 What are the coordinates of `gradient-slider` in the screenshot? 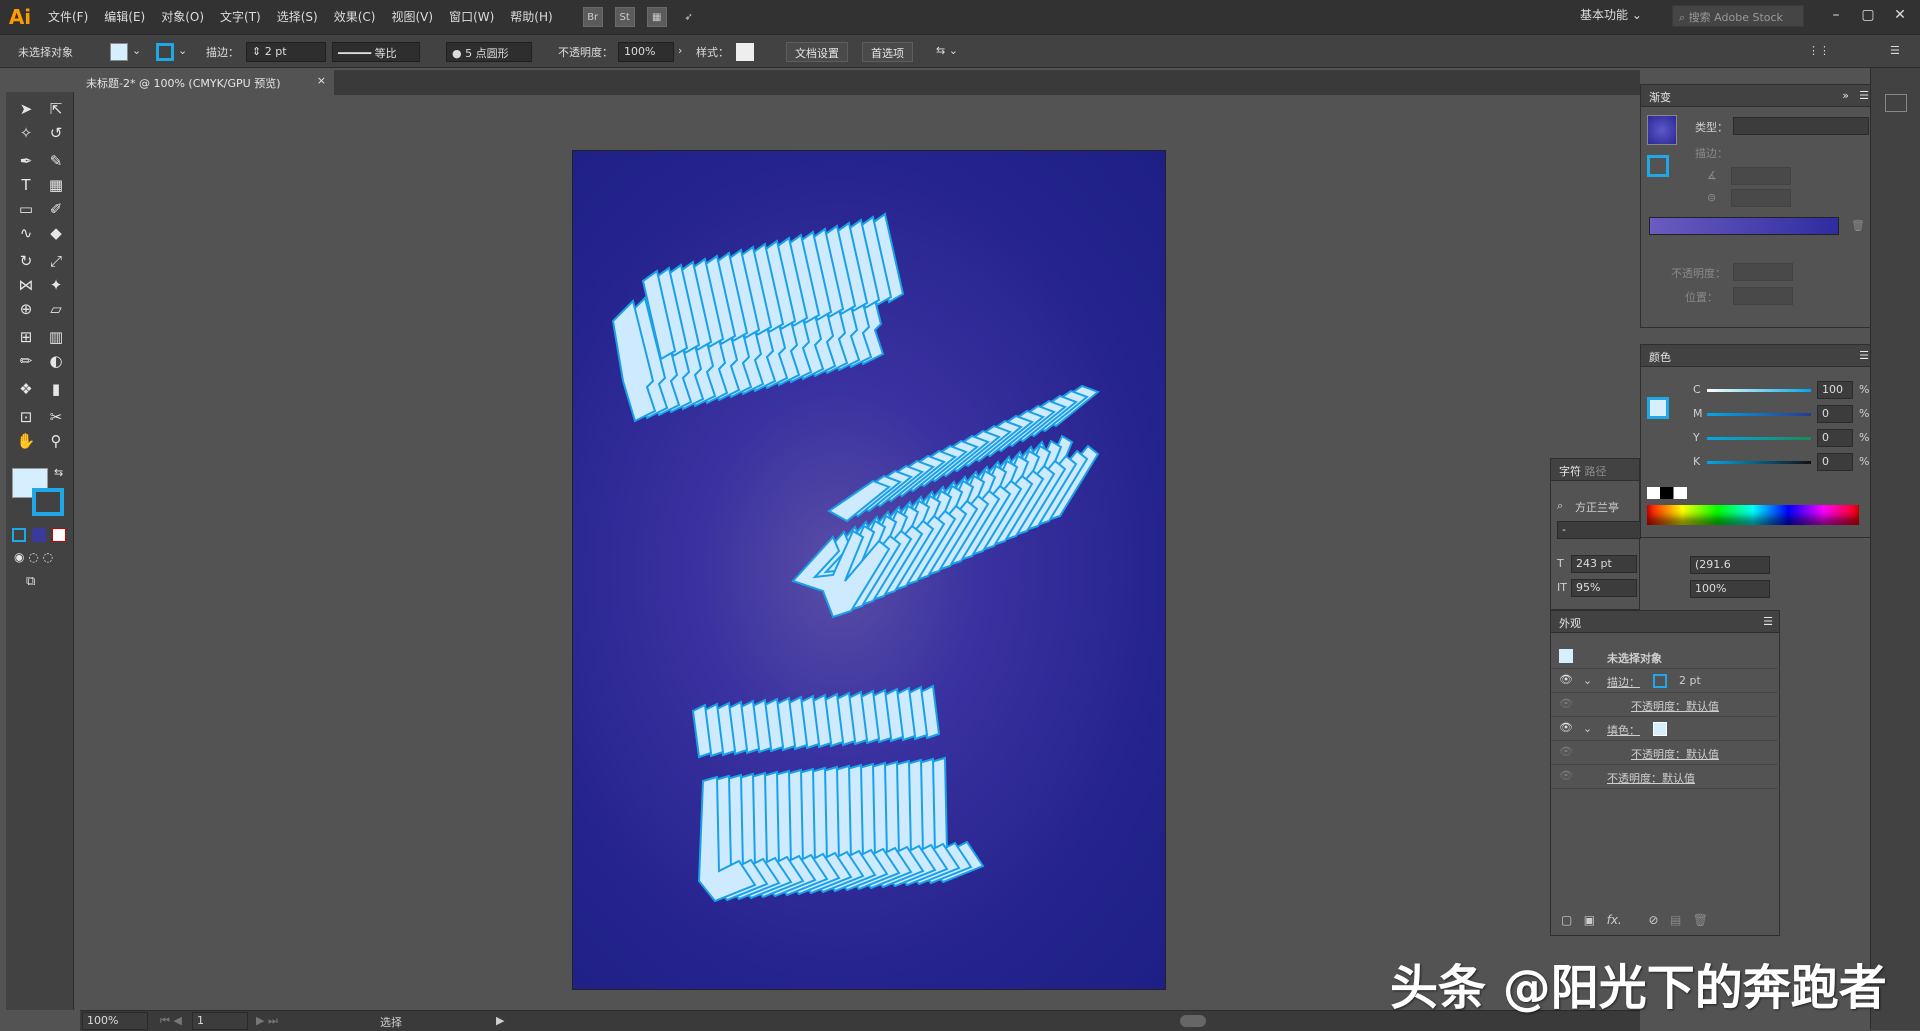 It's located at (1744, 226).